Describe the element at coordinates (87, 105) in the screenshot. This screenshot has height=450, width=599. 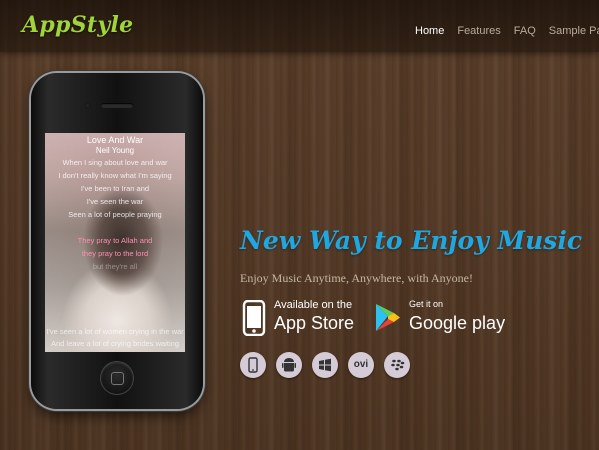
I see `camera-icon` at that location.